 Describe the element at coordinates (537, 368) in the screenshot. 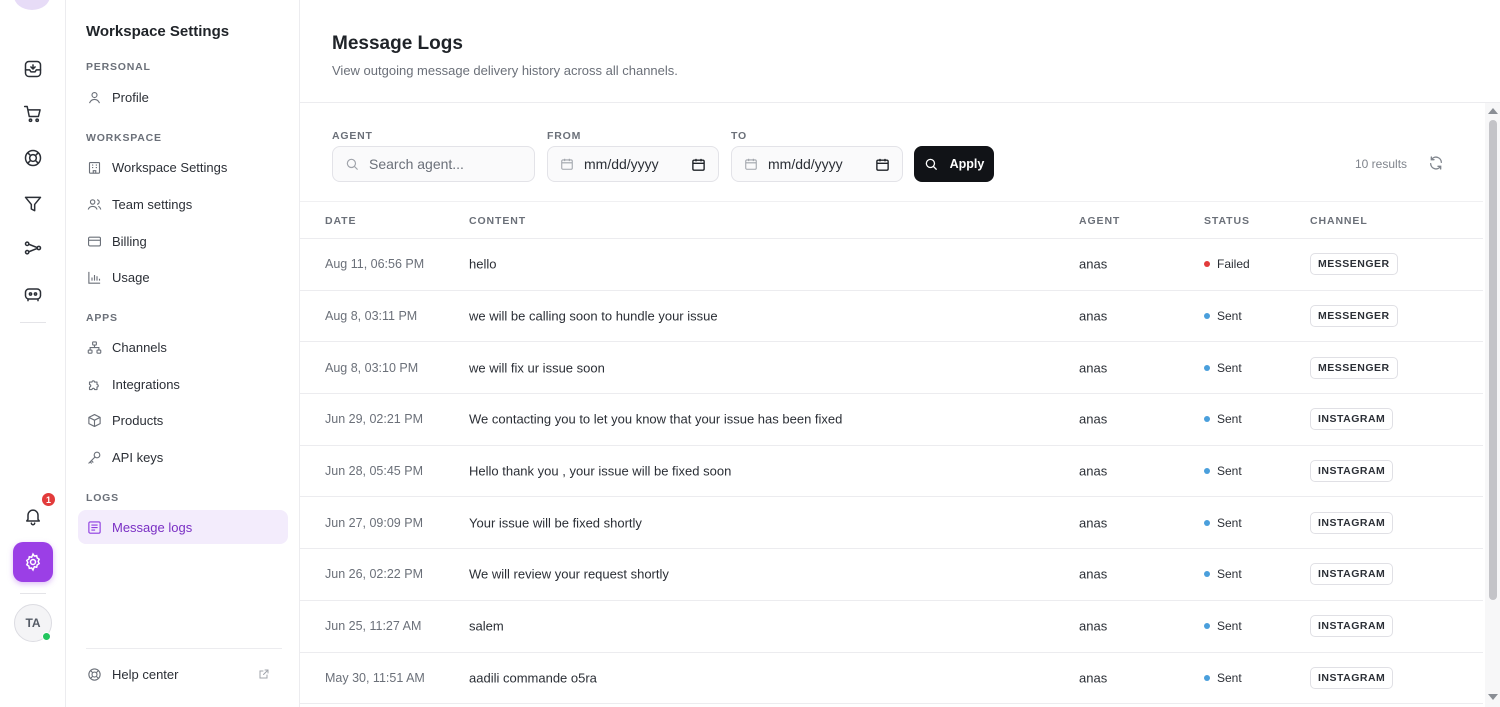

I see `cell-content: we will fix ur issue soon` at that location.